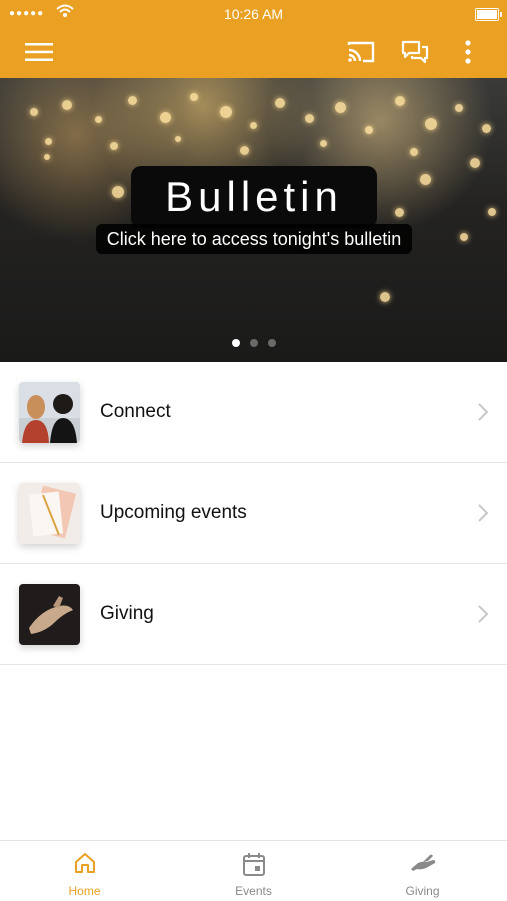 The height and width of the screenshot is (901, 507). What do you see at coordinates (84, 891) in the screenshot?
I see `tab-label: Home` at bounding box center [84, 891].